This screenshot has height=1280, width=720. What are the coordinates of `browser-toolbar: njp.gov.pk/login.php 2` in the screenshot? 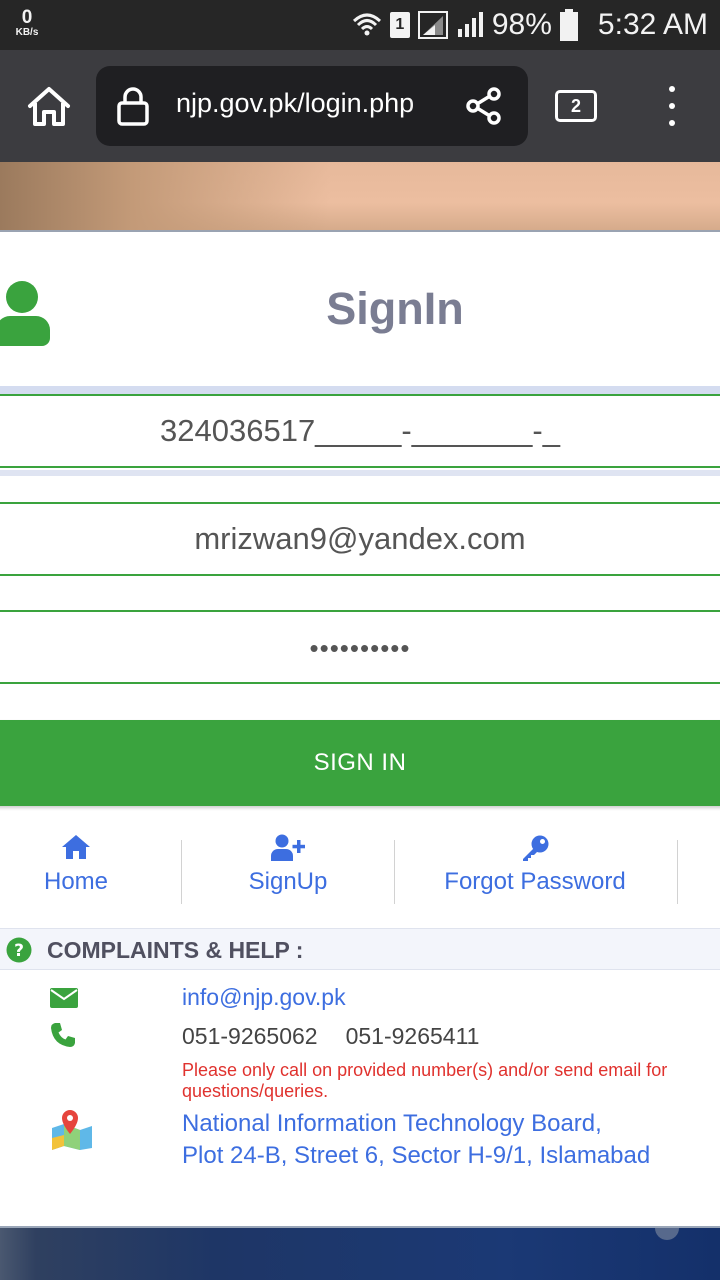 It's located at (360, 106).